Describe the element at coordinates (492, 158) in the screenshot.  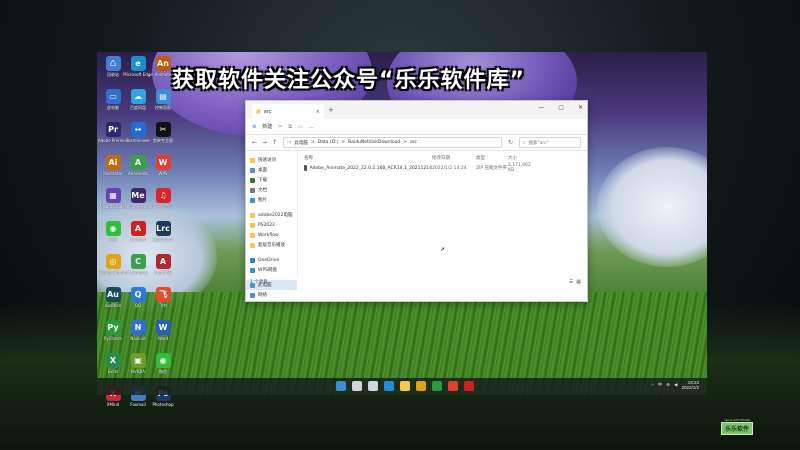
I see `column-type: 类型` at that location.